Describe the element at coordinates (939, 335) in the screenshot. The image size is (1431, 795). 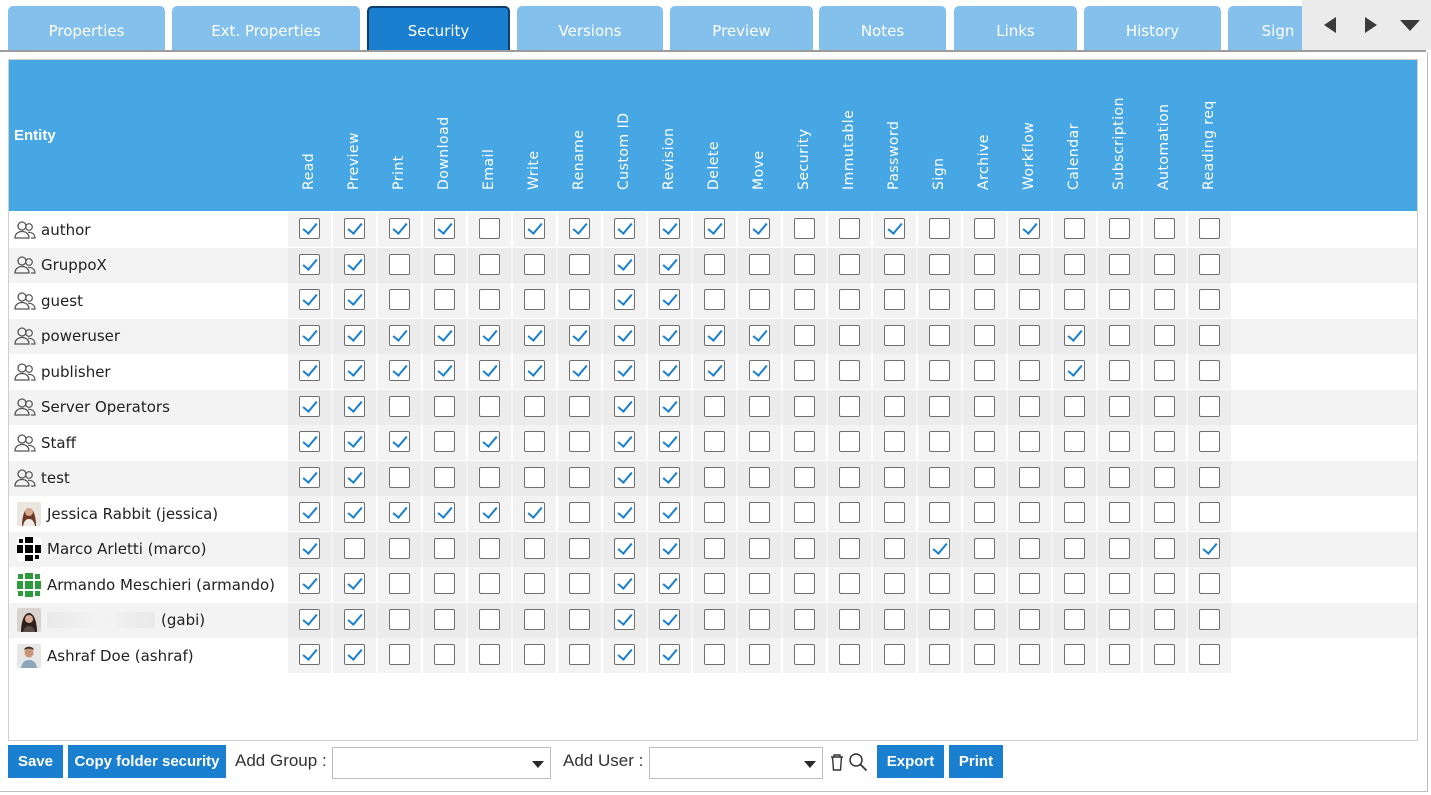
I see `permission-checkbox-sign` at that location.